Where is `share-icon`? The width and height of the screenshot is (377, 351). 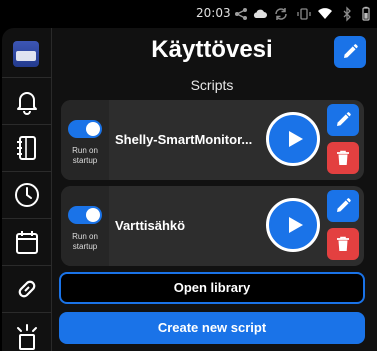 share-icon is located at coordinates (241, 14).